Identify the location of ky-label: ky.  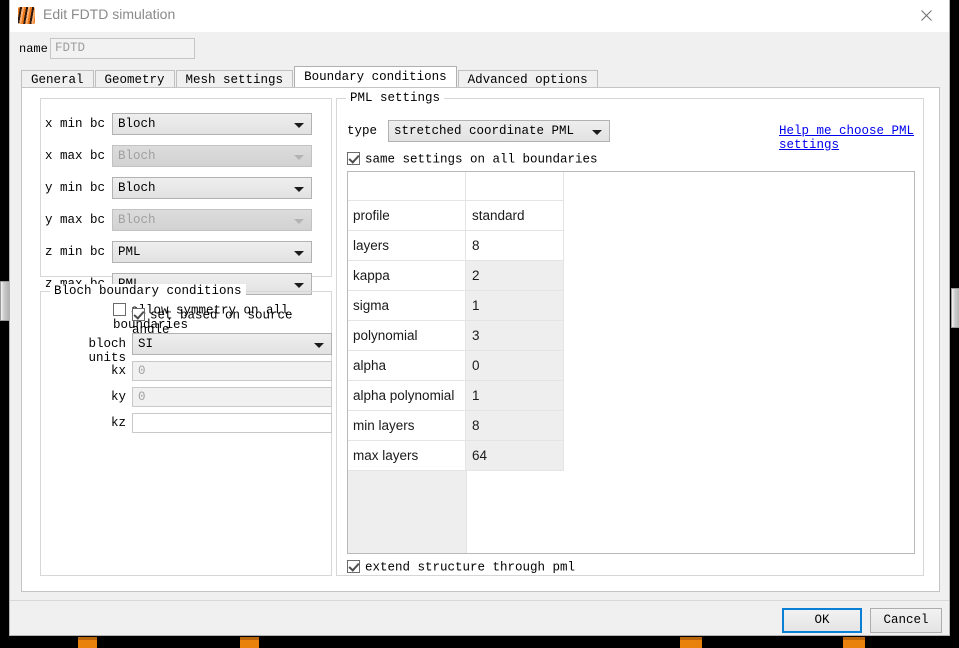
(118, 397).